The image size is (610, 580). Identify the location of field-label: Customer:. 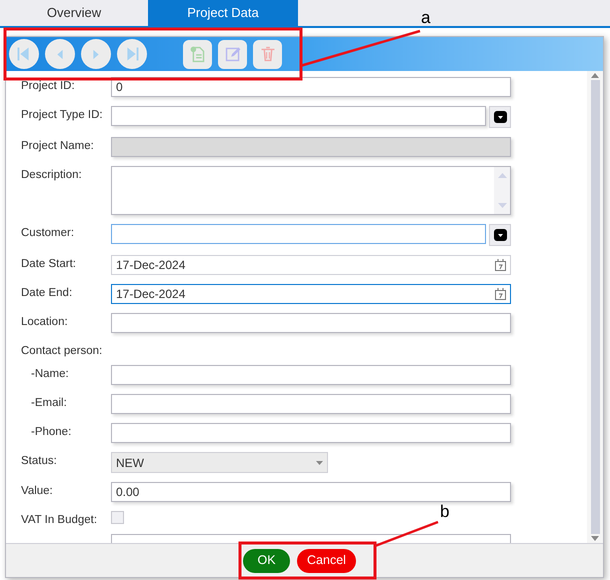
(48, 233).